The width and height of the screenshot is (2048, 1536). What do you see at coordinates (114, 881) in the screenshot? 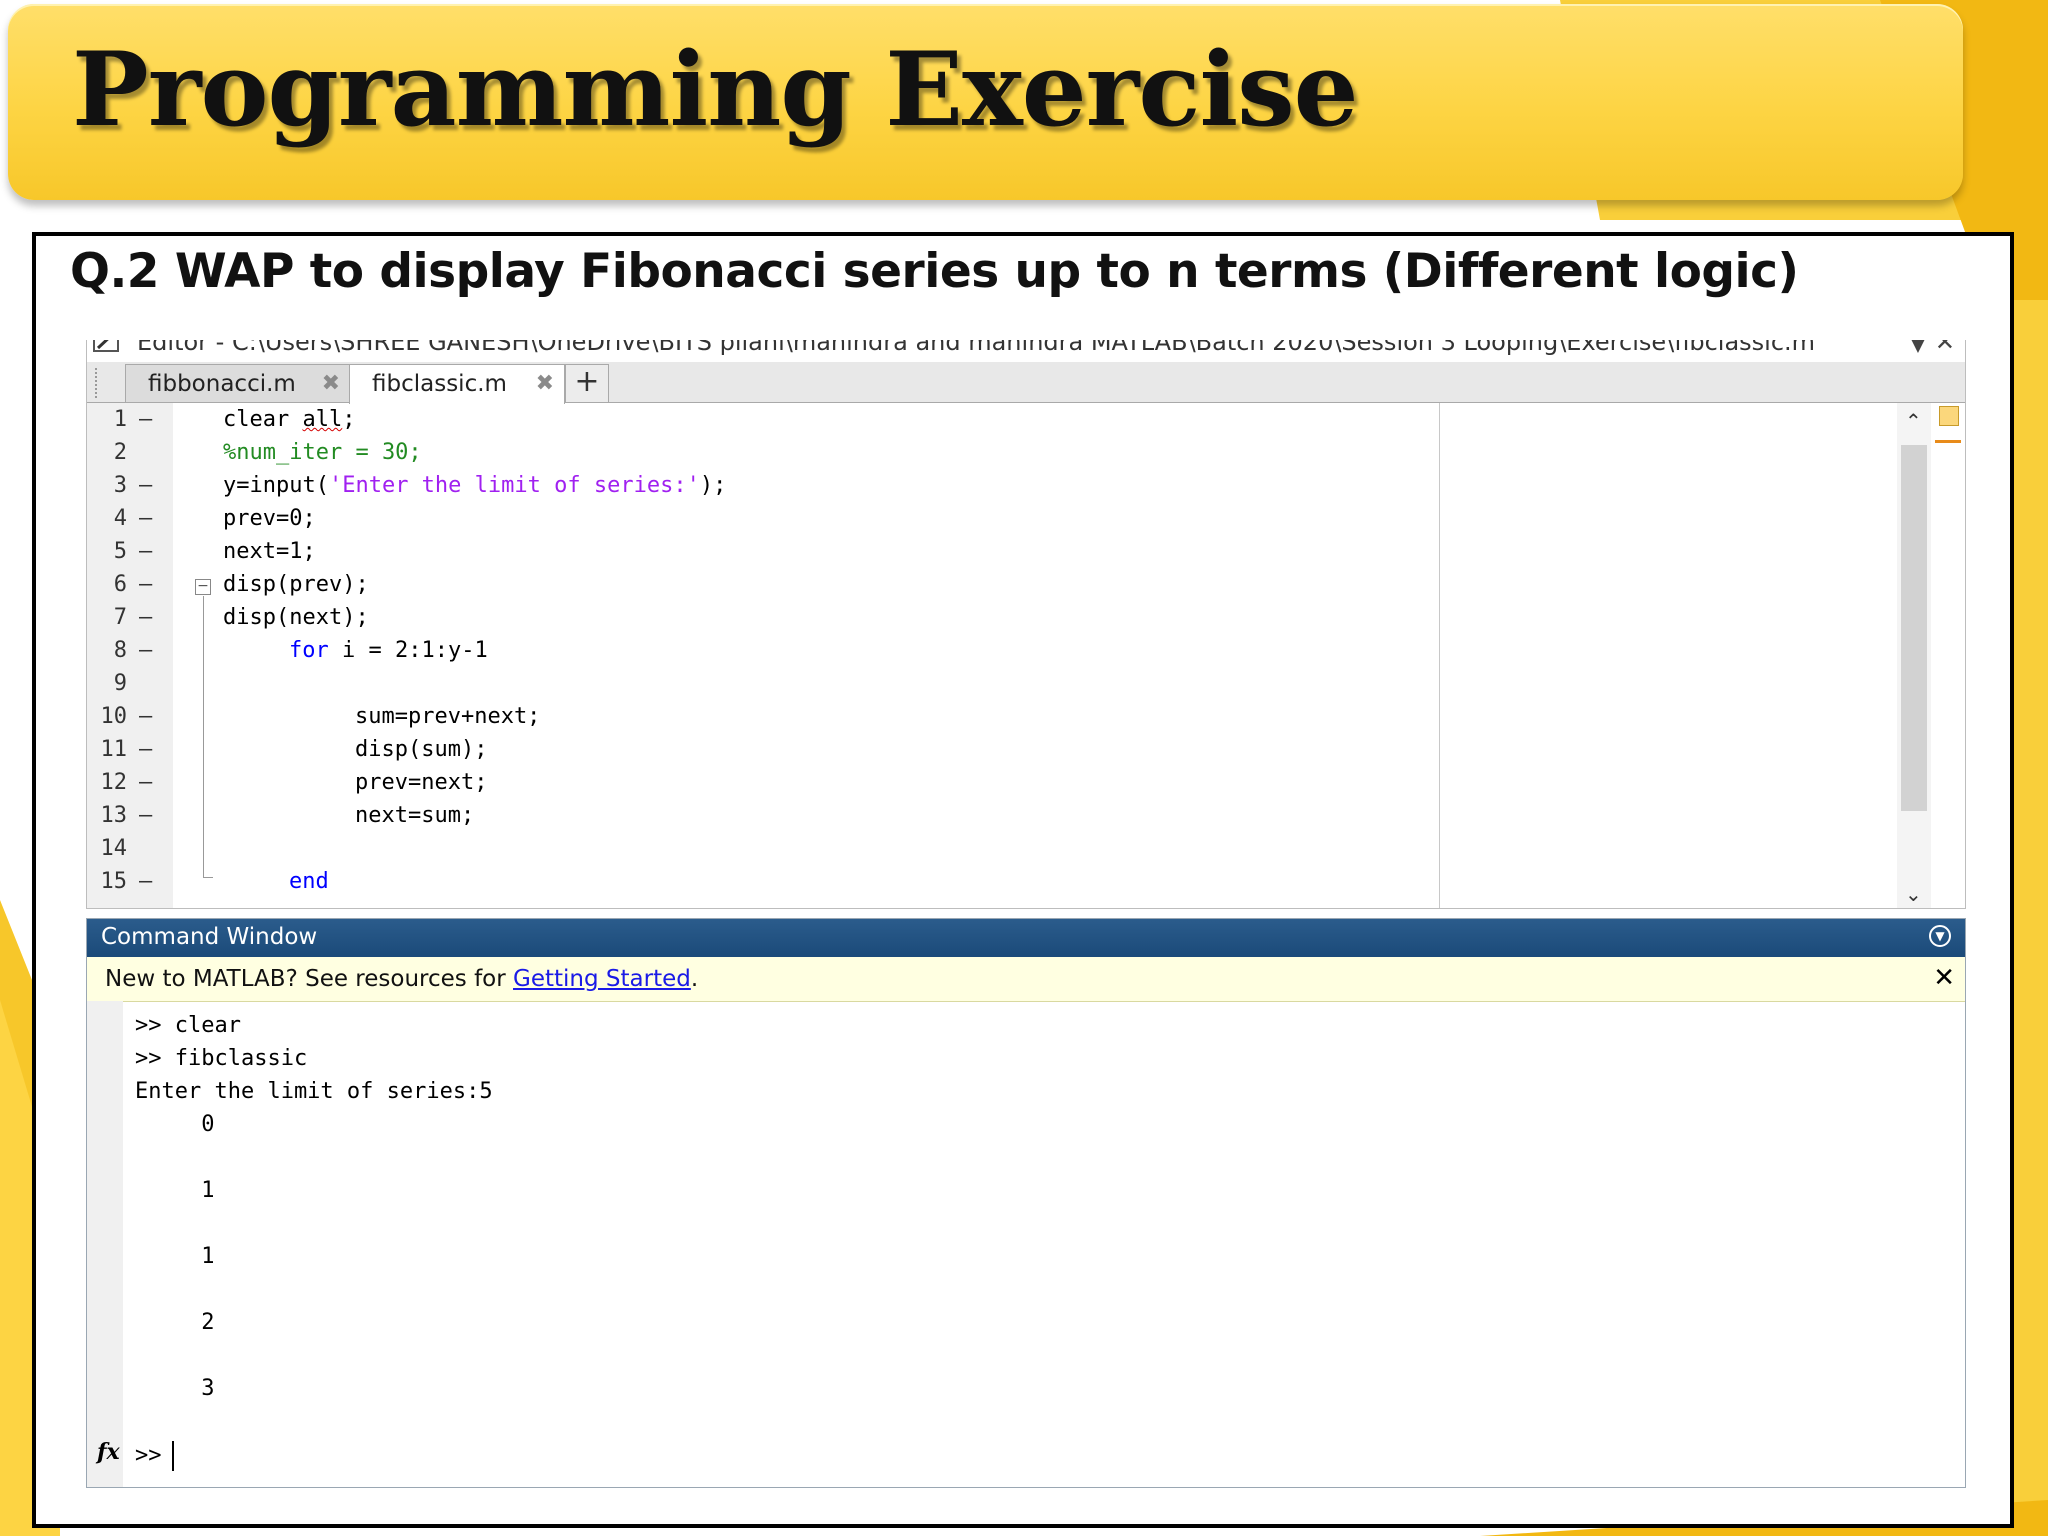
I see `line-number: 15` at bounding box center [114, 881].